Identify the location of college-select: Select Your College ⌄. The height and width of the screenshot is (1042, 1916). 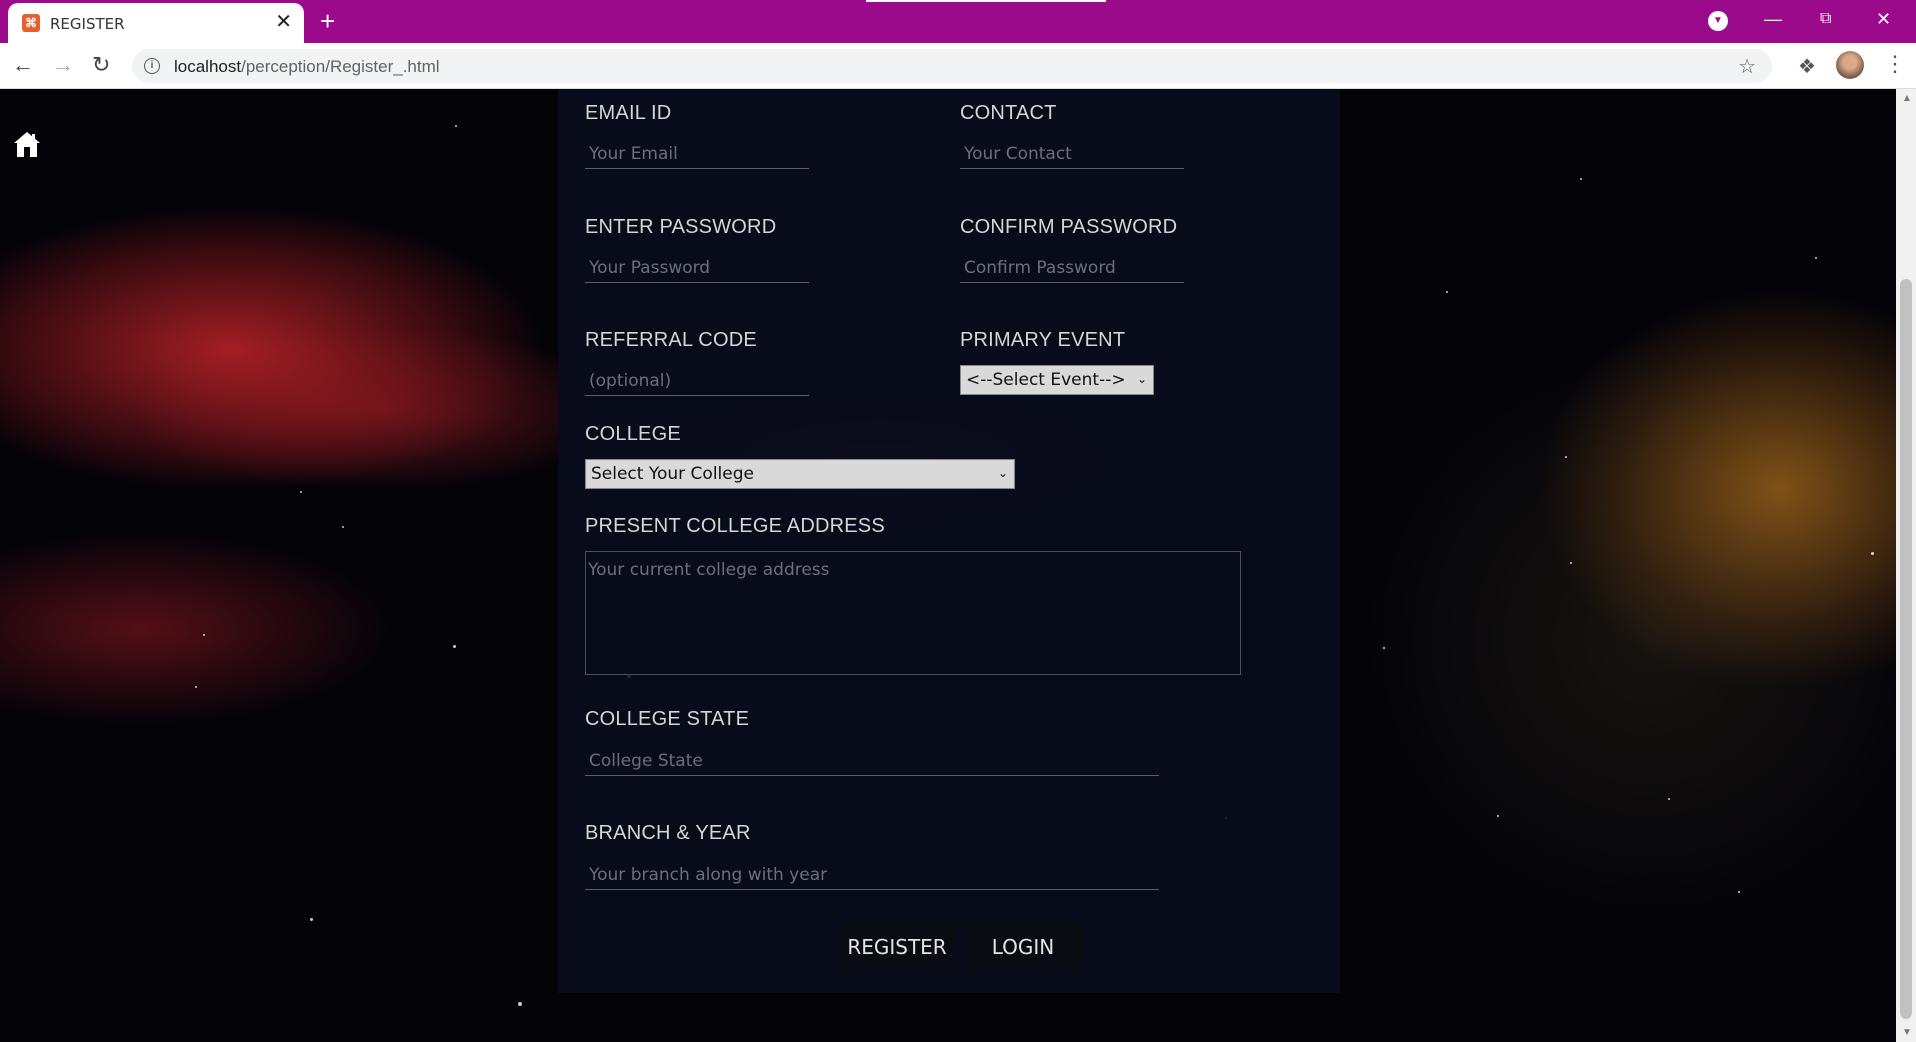
(800, 474).